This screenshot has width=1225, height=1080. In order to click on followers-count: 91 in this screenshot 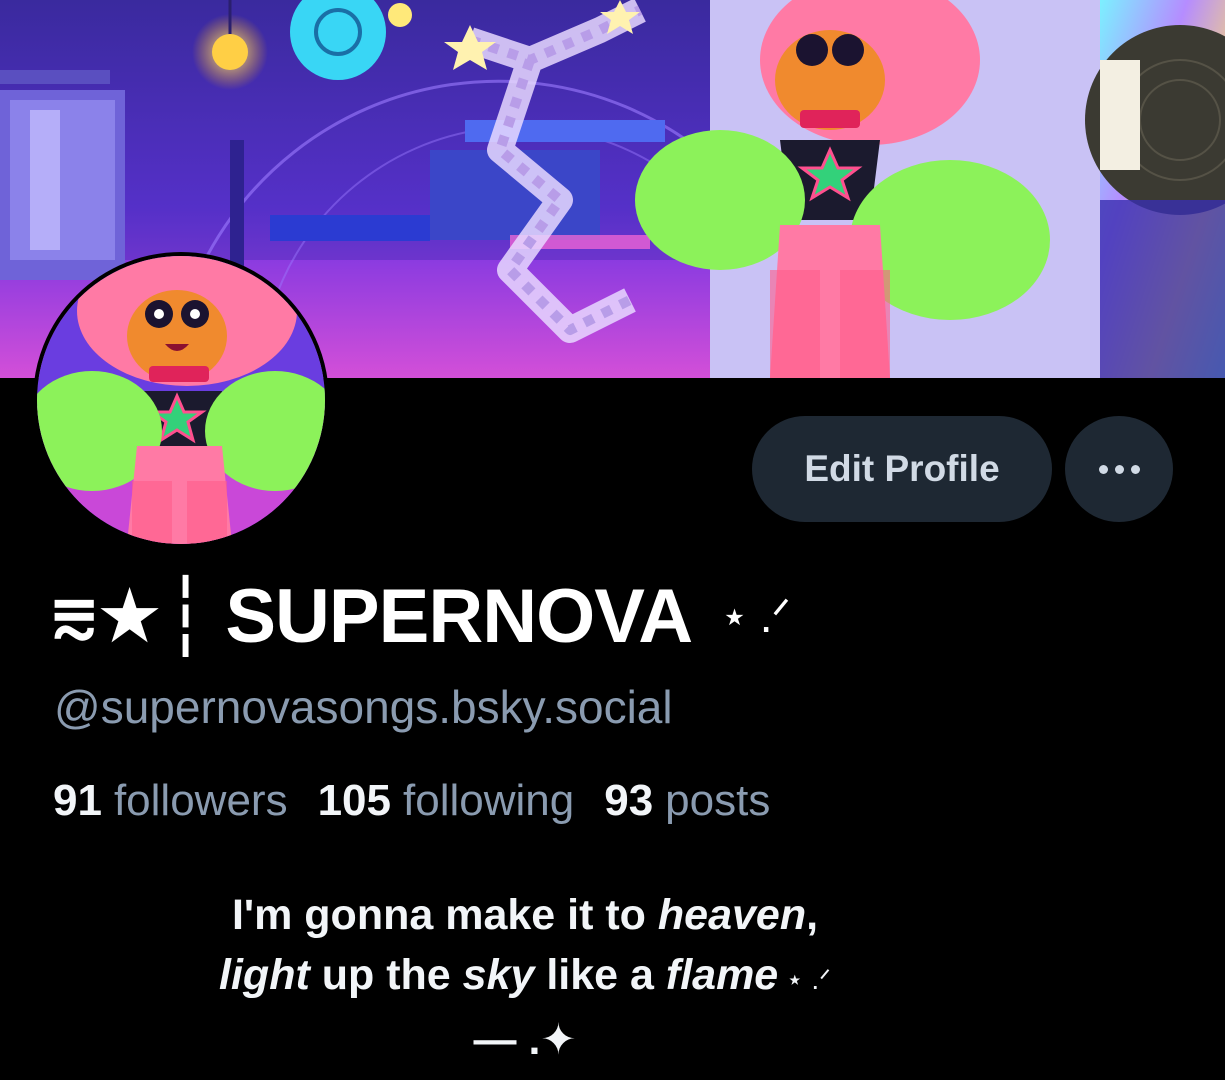, I will do `click(77, 800)`.